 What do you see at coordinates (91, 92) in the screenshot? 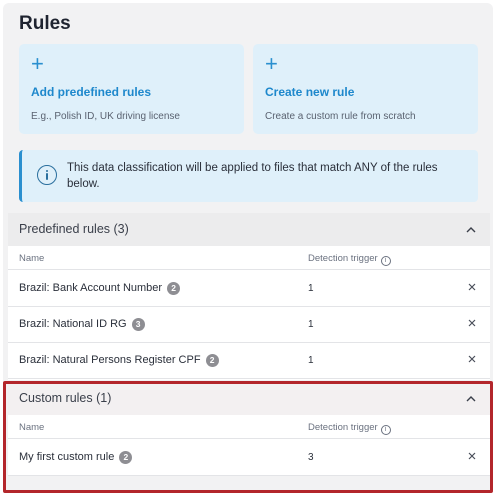
I see `add-predefined-rules-title: Add predefined rules` at bounding box center [91, 92].